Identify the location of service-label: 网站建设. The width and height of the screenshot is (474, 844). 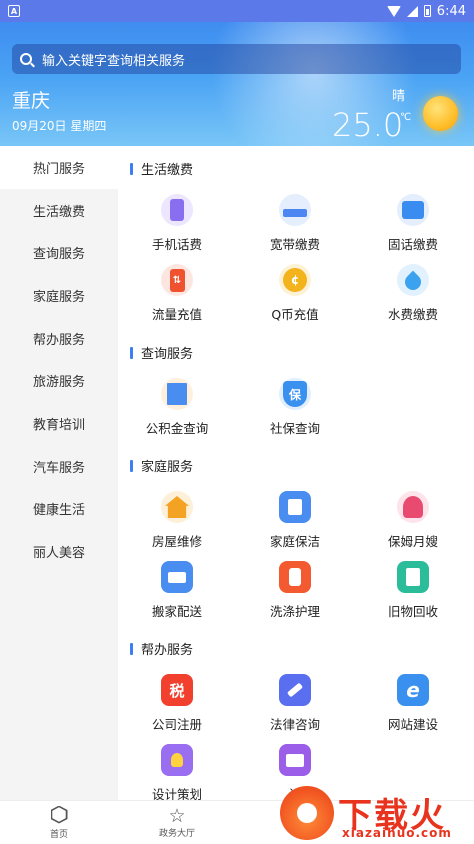
(412, 724).